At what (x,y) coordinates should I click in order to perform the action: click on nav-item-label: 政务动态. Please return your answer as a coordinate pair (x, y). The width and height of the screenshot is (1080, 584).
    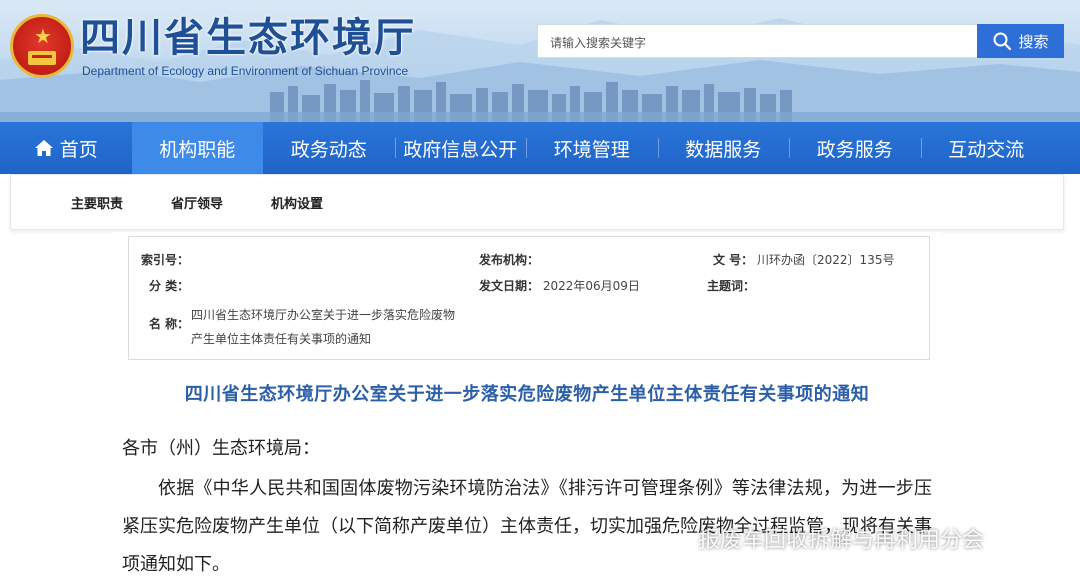
    Looking at the image, I should click on (328, 149).